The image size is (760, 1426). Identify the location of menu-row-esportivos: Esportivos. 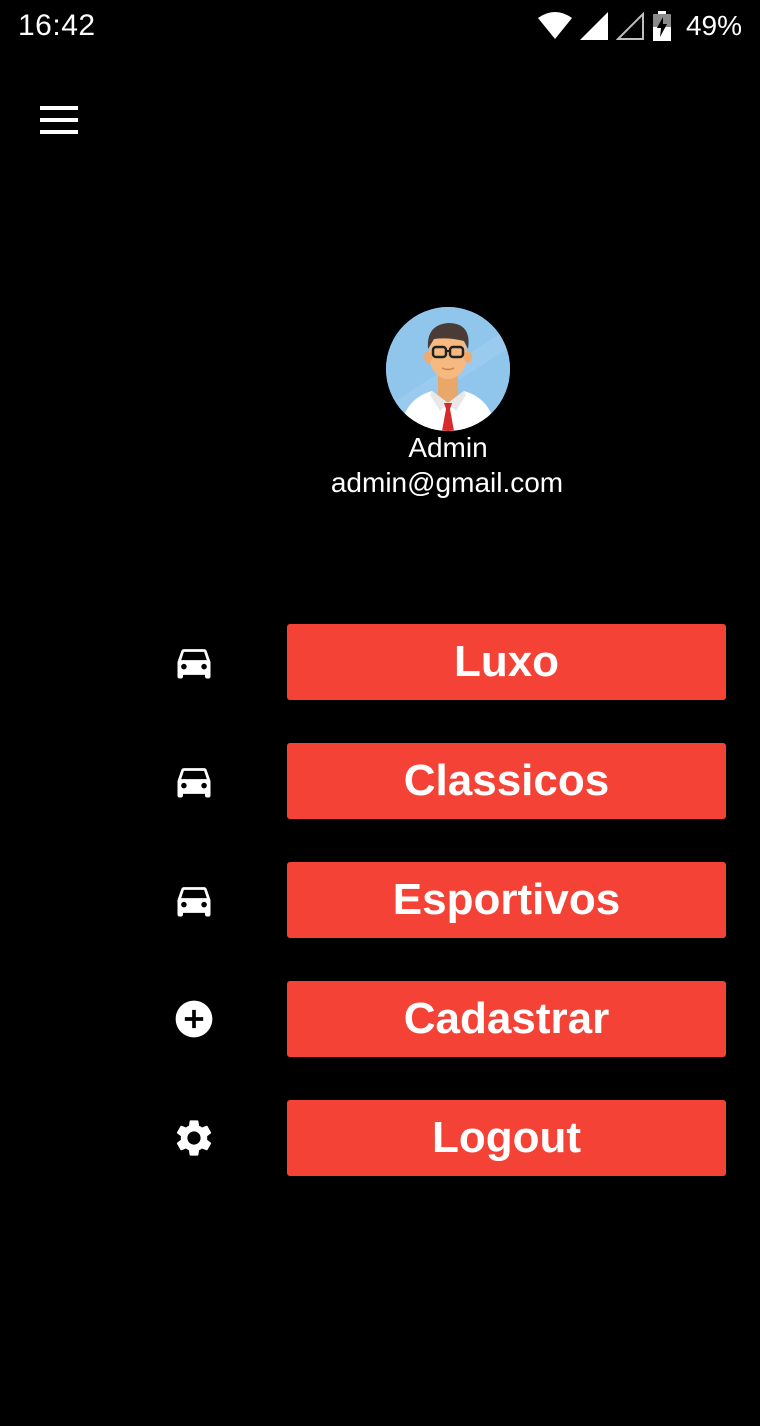
(443, 900).